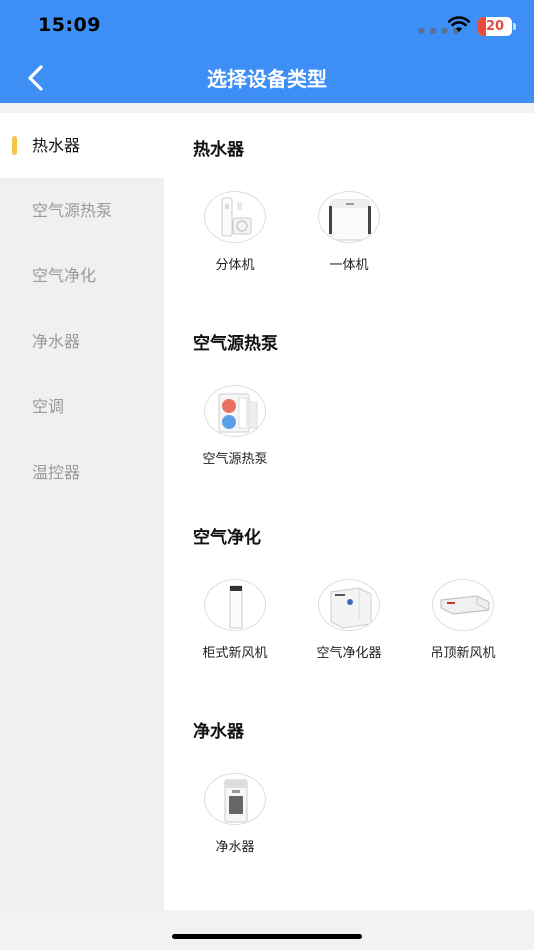  What do you see at coordinates (48, 406) in the screenshot?
I see `sidebar-item-label: 空调` at bounding box center [48, 406].